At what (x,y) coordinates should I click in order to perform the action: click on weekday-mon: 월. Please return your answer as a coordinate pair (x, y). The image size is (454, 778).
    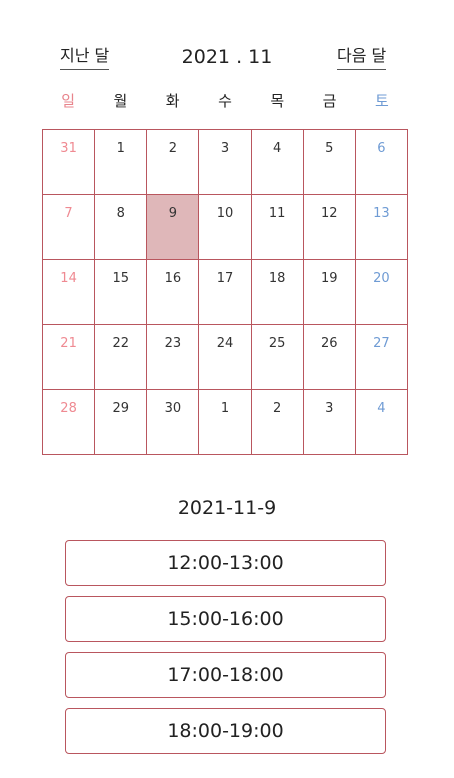
    Looking at the image, I should click on (120, 101).